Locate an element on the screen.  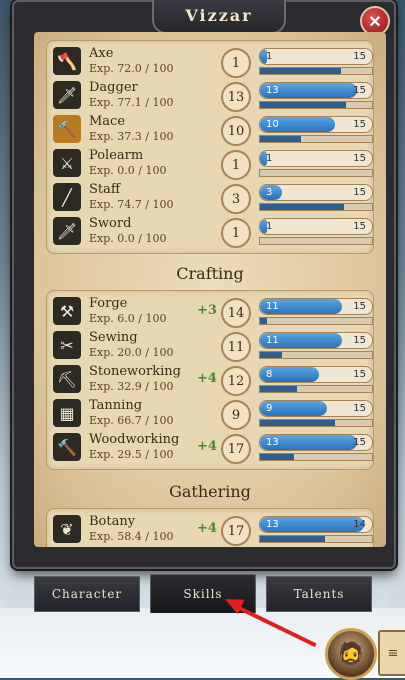
skill-level-badge: 17 is located at coordinates (236, 449).